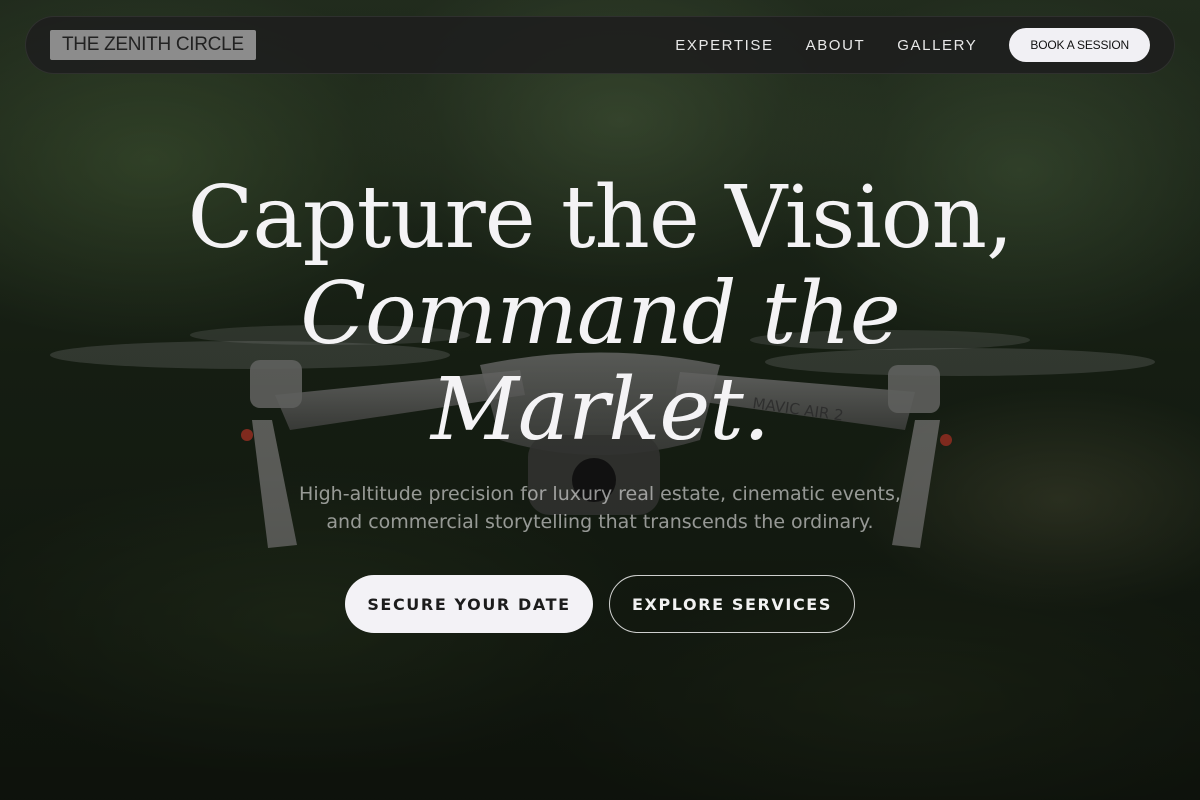 The image size is (1200, 800). I want to click on nav-link-gallery: GALLERY, so click(937, 45).